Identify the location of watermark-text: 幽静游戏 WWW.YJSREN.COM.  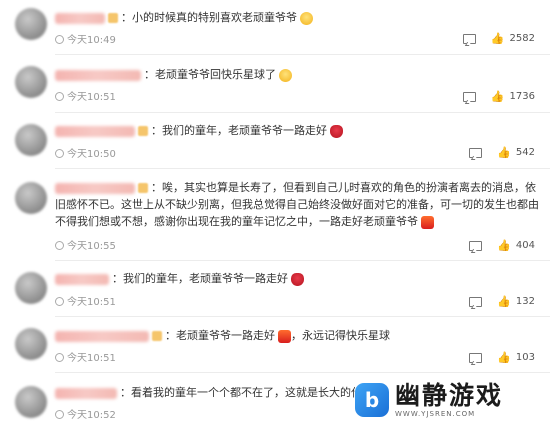
(449, 400).